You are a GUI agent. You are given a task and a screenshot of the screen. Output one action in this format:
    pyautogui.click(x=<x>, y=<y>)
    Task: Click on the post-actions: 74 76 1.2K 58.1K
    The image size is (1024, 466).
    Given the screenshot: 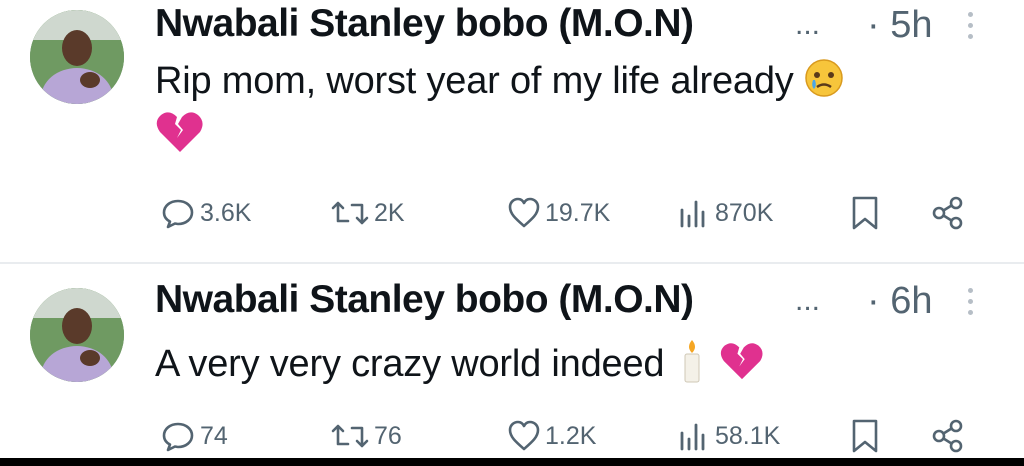 What is the action you would take?
    pyautogui.click(x=570, y=436)
    